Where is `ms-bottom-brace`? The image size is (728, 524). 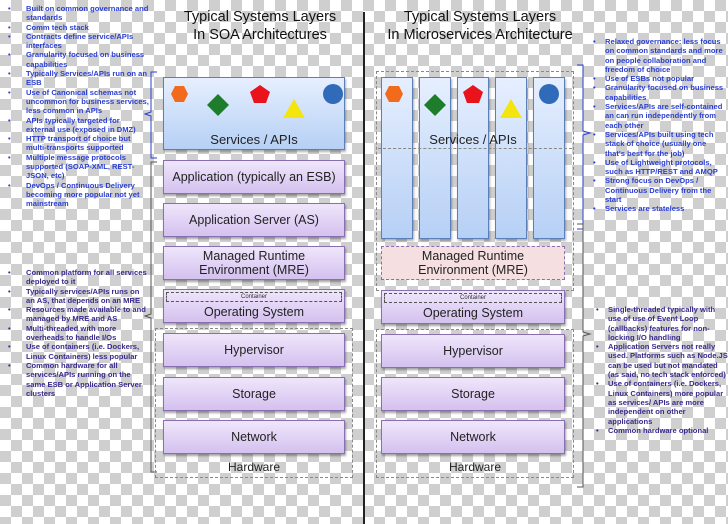
ms-bottom-brace is located at coordinates (584, 355).